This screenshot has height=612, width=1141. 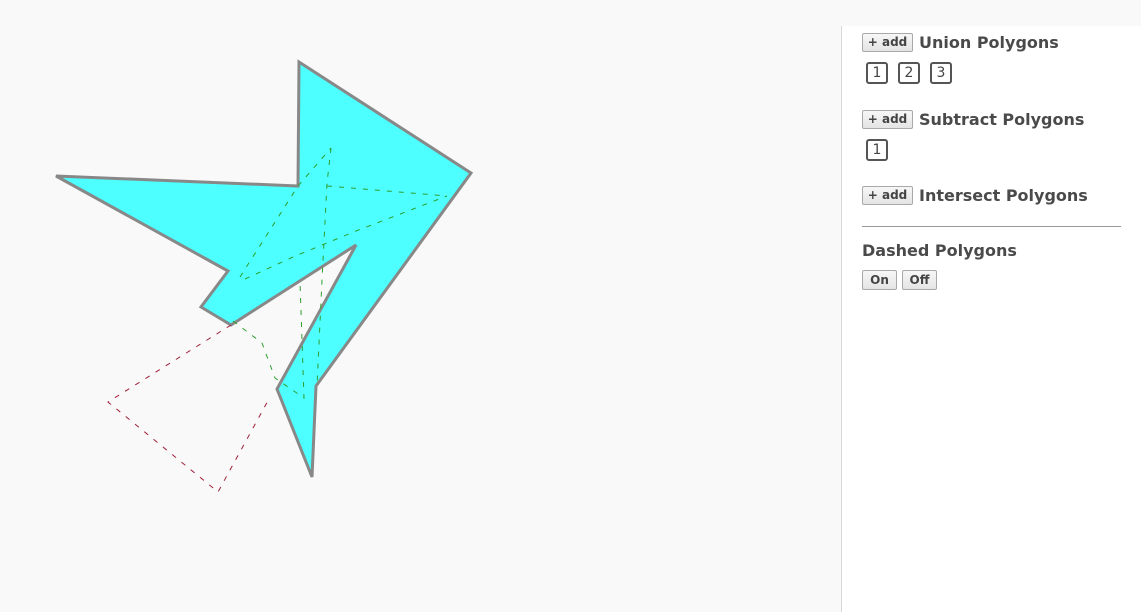 I want to click on dashed-off-button: Off, so click(x=919, y=280).